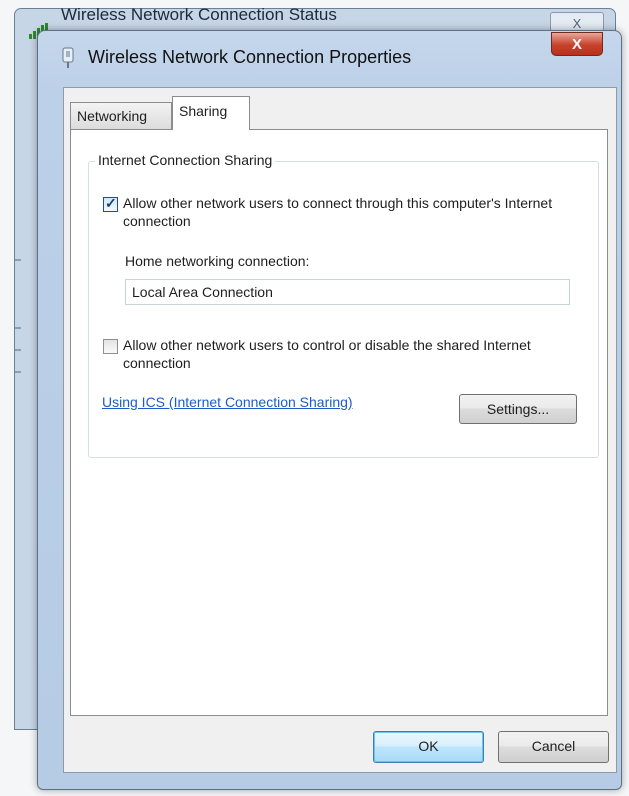 Image resolution: width=629 pixels, height=796 pixels. Describe the element at coordinates (110, 346) in the screenshot. I see `allow-control-checkbox` at that location.